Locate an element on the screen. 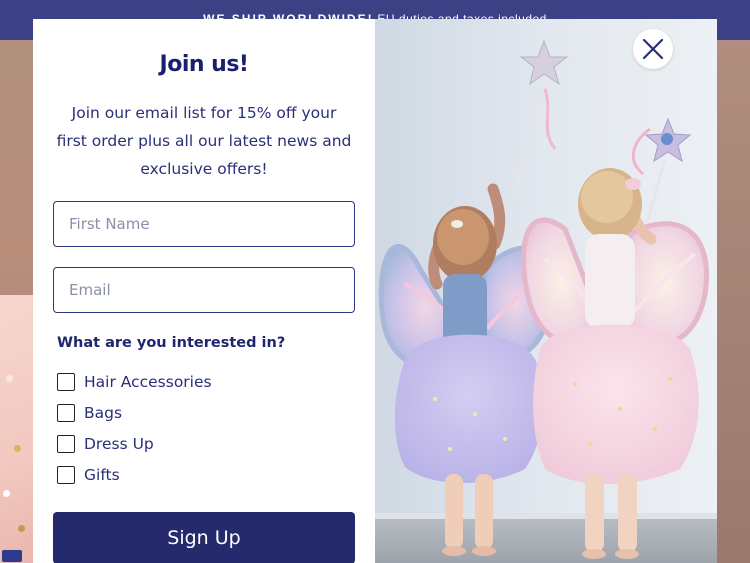  first-name-field is located at coordinates (204, 224).